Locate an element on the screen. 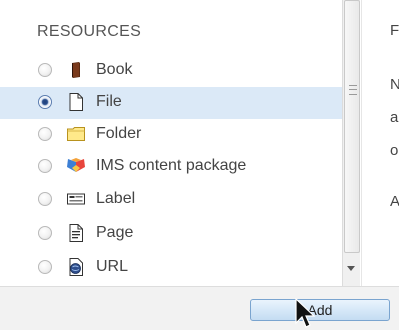  description-text: o is located at coordinates (394, 150).